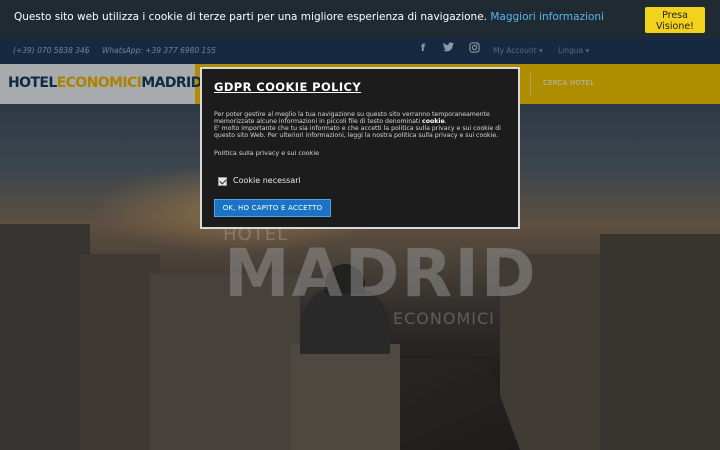  Describe the element at coordinates (272, 208) in the screenshot. I see `accept-cookies-button: OK, HO CAPITO E ACCETTO` at that location.